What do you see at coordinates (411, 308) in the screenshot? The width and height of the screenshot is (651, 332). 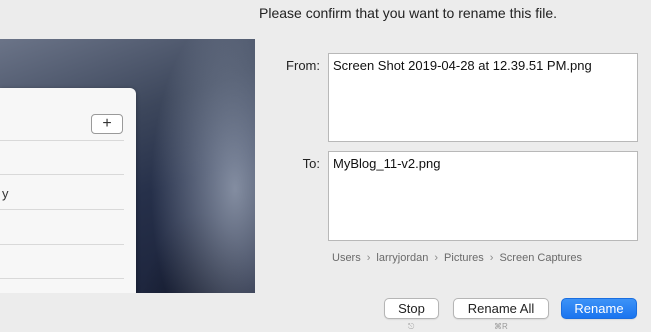 I see `stop-button: Stop` at bounding box center [411, 308].